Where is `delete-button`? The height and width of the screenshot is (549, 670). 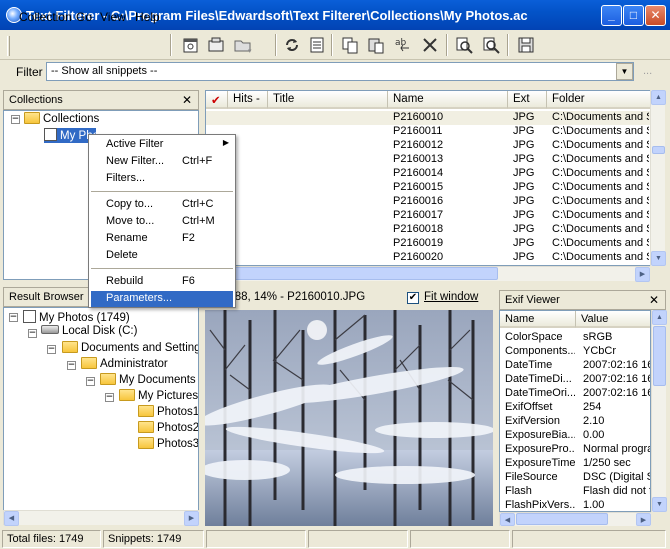
delete-button is located at coordinates (430, 45).